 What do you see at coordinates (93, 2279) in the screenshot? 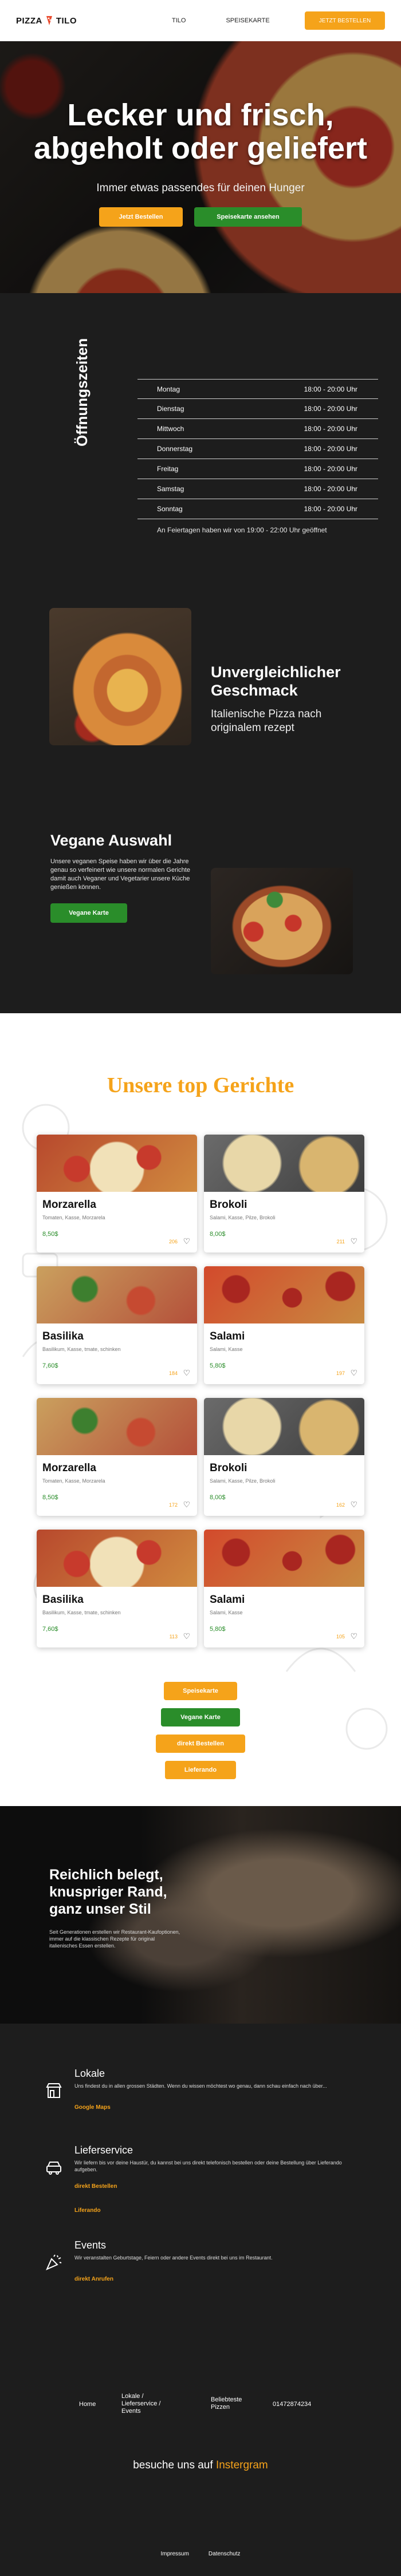
I see `call-directly-link: direkt Anrufen` at bounding box center [93, 2279].